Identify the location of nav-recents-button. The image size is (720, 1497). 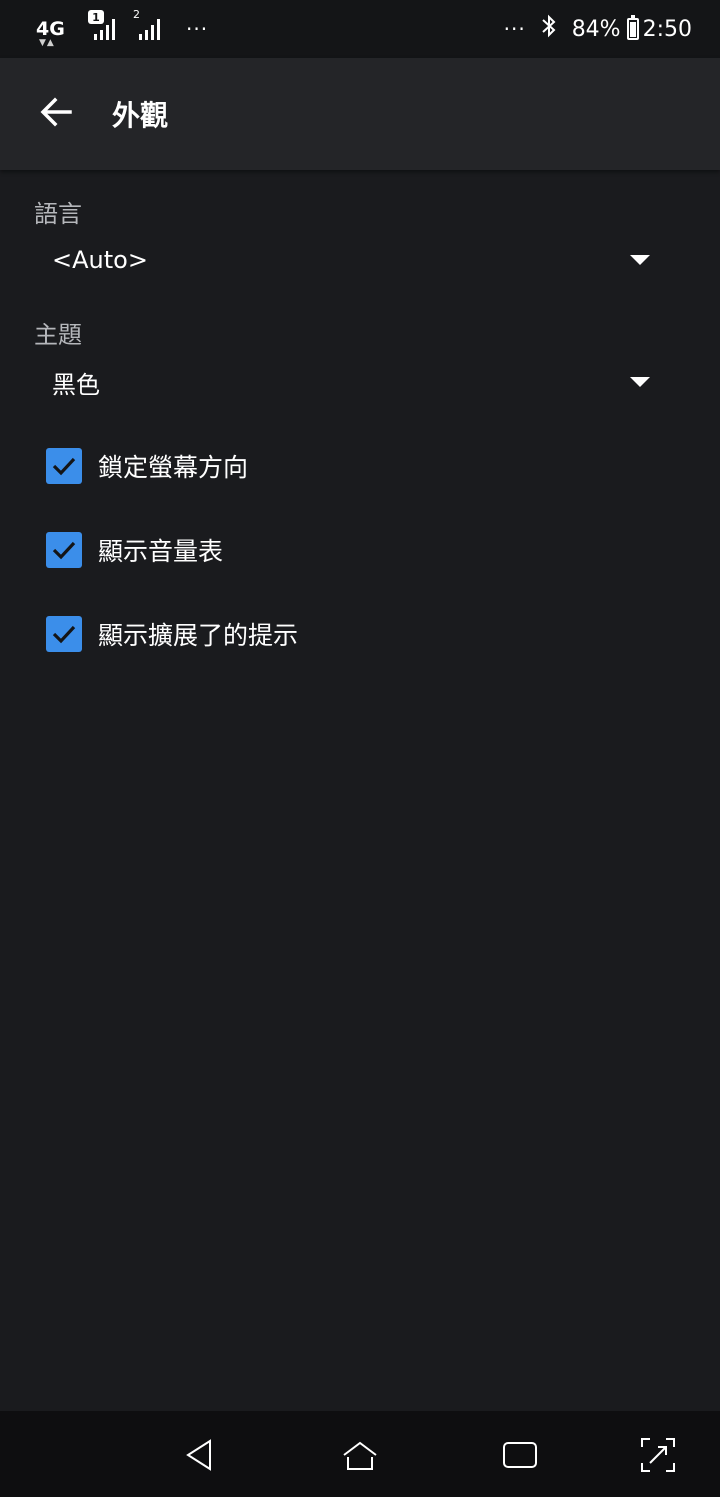
(520, 1455).